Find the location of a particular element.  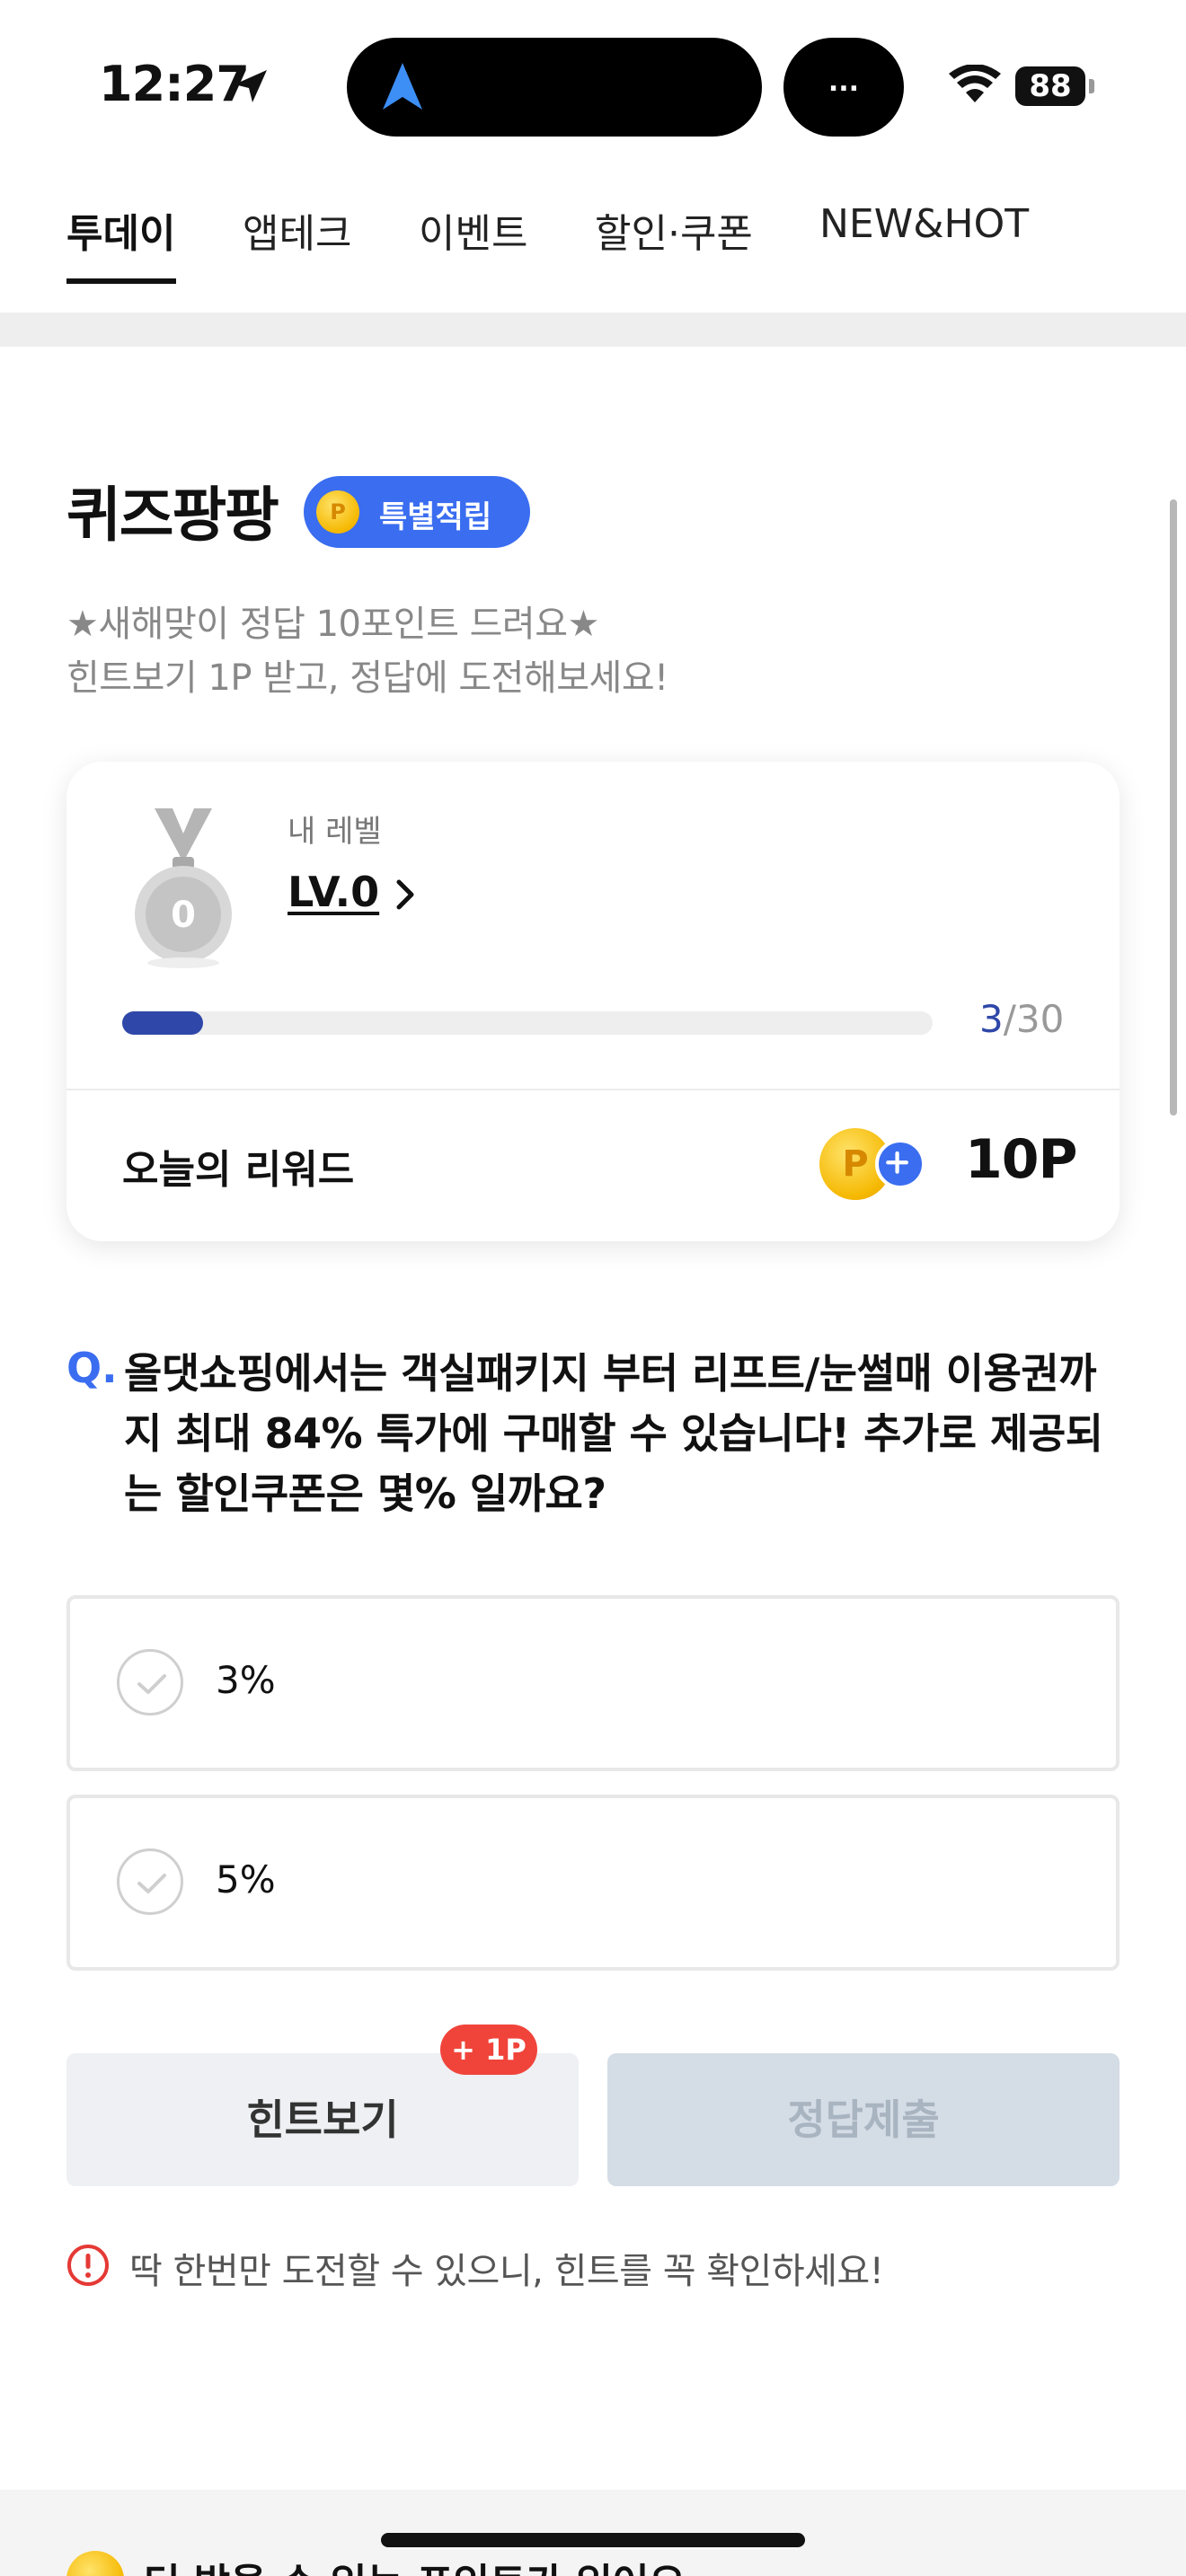

level-progress-bar is located at coordinates (527, 1023).